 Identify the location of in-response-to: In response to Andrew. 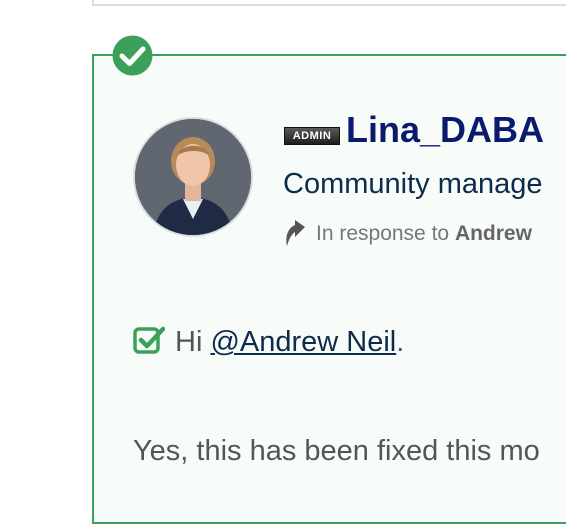
(424, 234).